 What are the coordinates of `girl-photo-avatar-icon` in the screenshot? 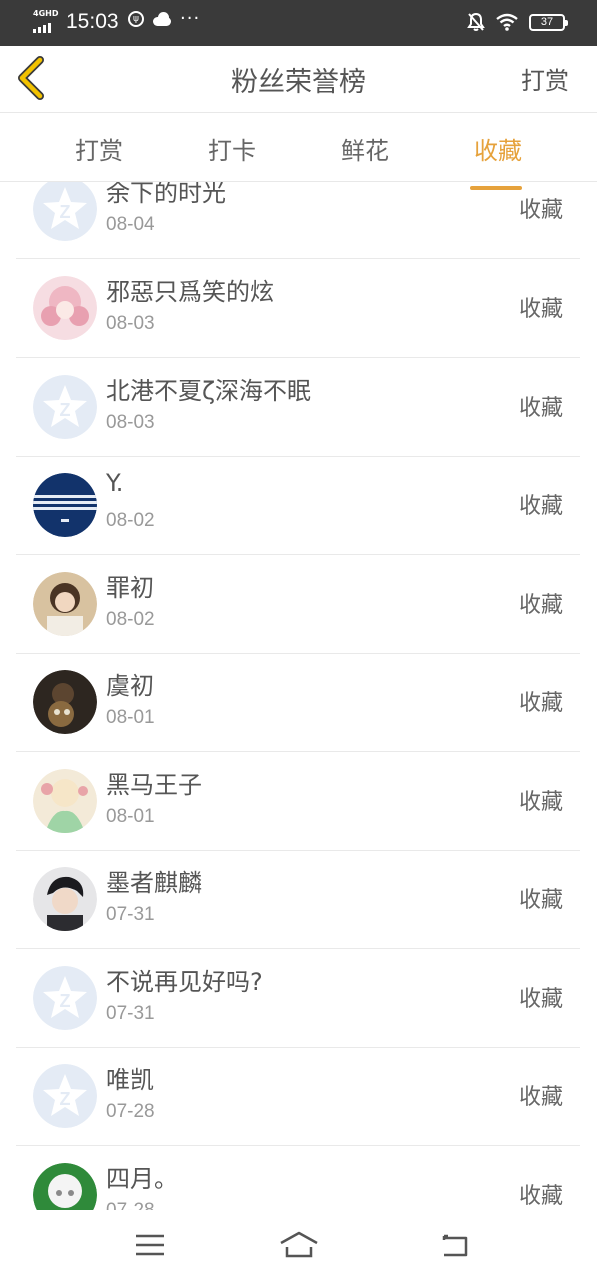 It's located at (65, 604).